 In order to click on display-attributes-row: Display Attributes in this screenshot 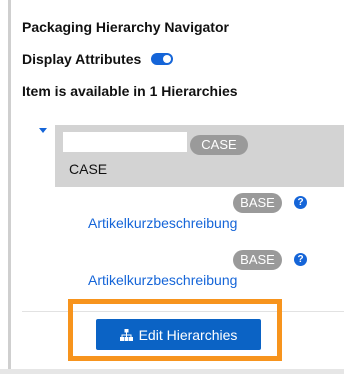, I will do `click(98, 59)`.